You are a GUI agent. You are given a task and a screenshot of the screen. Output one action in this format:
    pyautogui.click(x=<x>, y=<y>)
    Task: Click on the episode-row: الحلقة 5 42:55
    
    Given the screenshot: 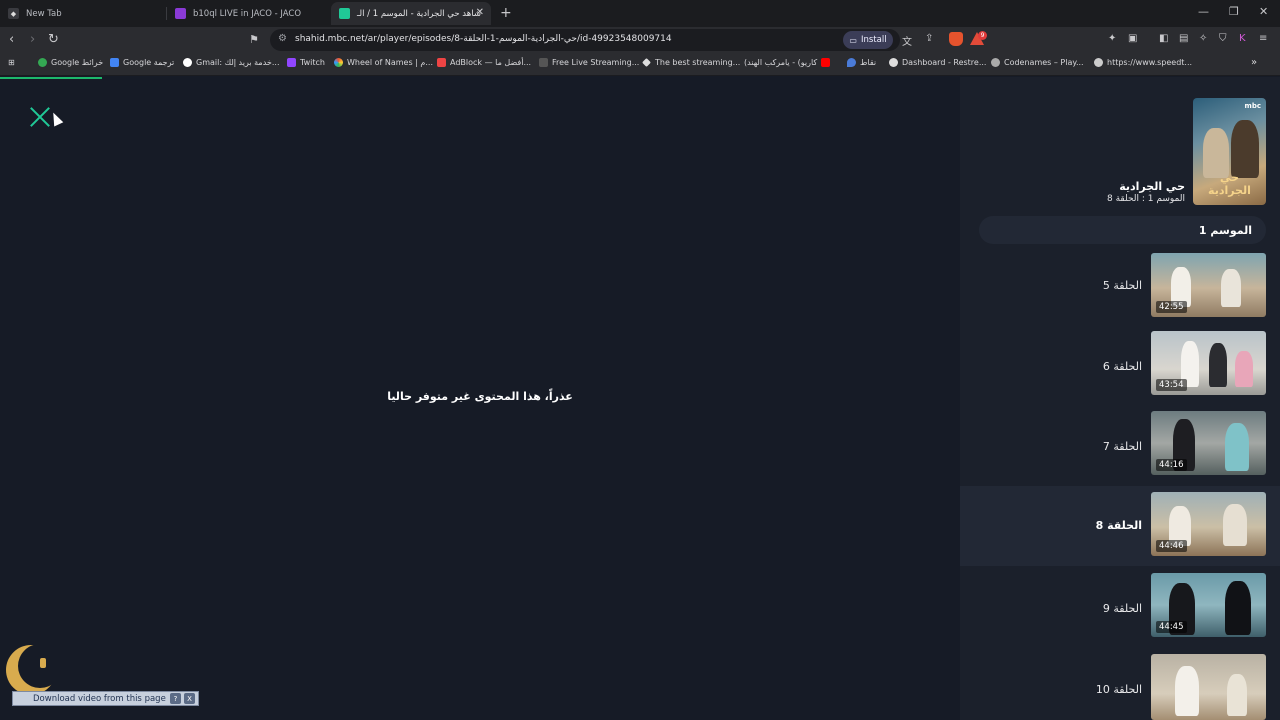 What is the action you would take?
    pyautogui.click(x=1120, y=285)
    